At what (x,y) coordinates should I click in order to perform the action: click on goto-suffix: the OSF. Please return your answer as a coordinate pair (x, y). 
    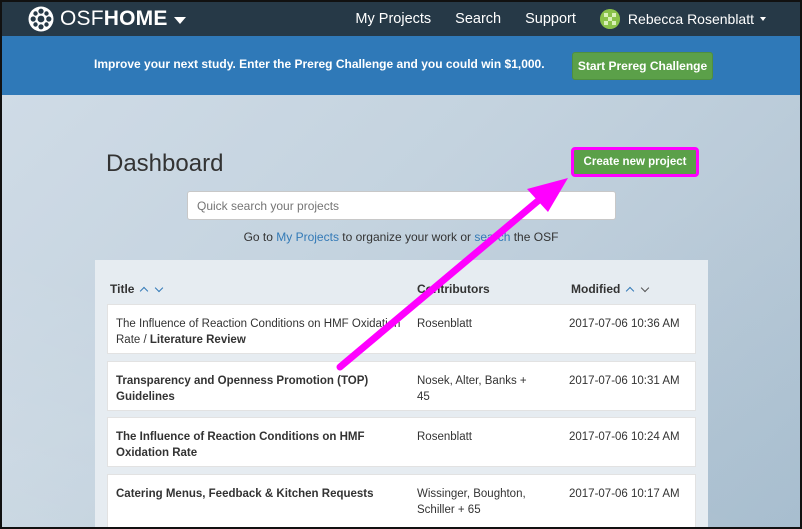
    Looking at the image, I should click on (534, 237).